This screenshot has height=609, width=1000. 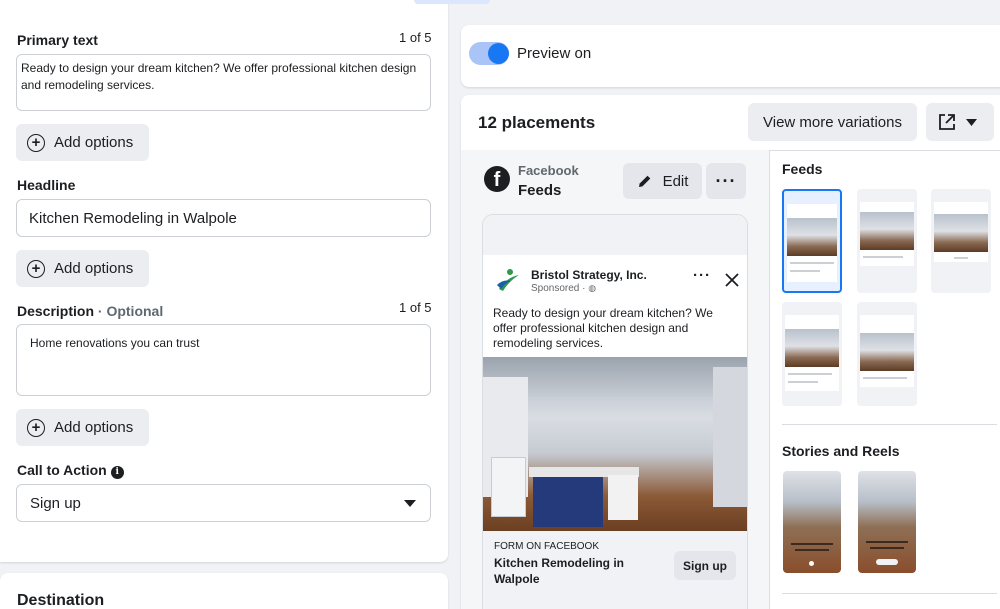 What do you see at coordinates (452, 2) in the screenshot?
I see `active-tab-indicator` at bounding box center [452, 2].